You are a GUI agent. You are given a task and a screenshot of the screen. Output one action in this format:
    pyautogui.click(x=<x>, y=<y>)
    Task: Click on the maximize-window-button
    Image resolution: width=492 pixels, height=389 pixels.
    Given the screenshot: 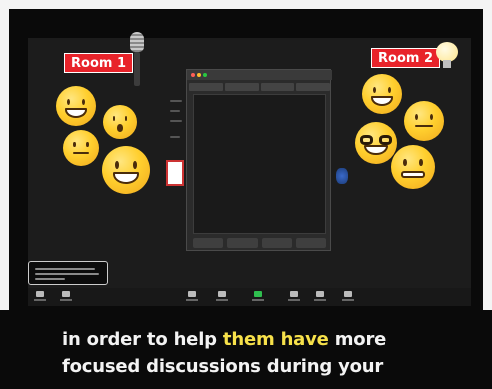 What is the action you would take?
    pyautogui.click(x=205, y=75)
    